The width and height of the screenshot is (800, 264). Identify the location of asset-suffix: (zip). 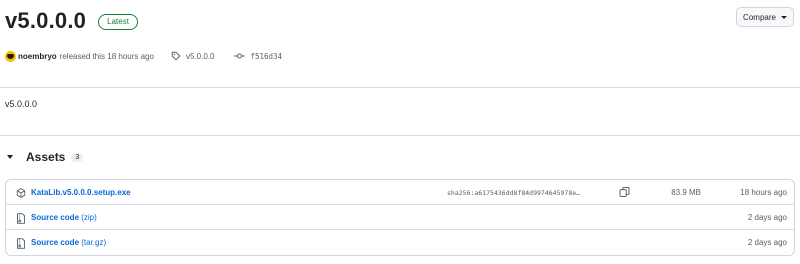
(88, 217).